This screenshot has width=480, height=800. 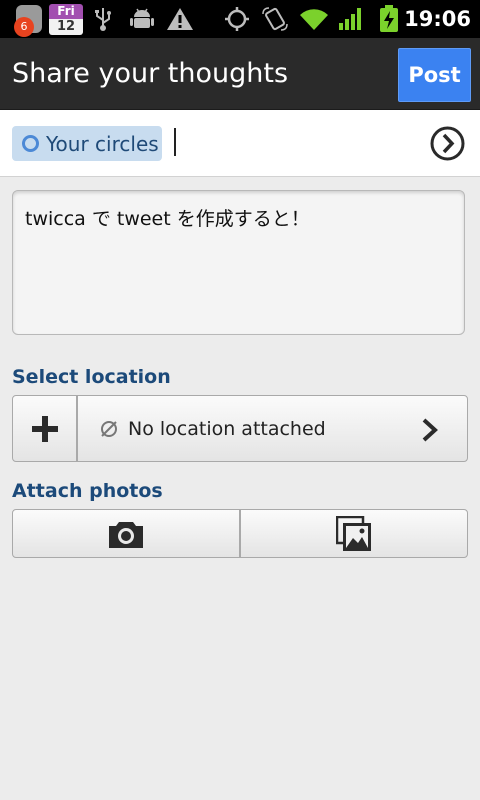 What do you see at coordinates (66, 26) in the screenshot?
I see `calendar-date: 12` at bounding box center [66, 26].